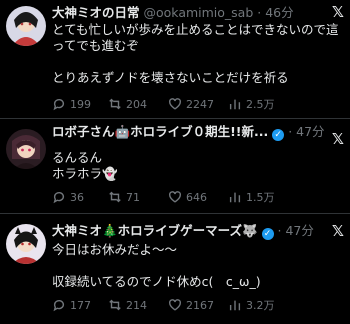 This screenshot has width=350, height=324. I want to click on like-button: 646, so click(198, 197).